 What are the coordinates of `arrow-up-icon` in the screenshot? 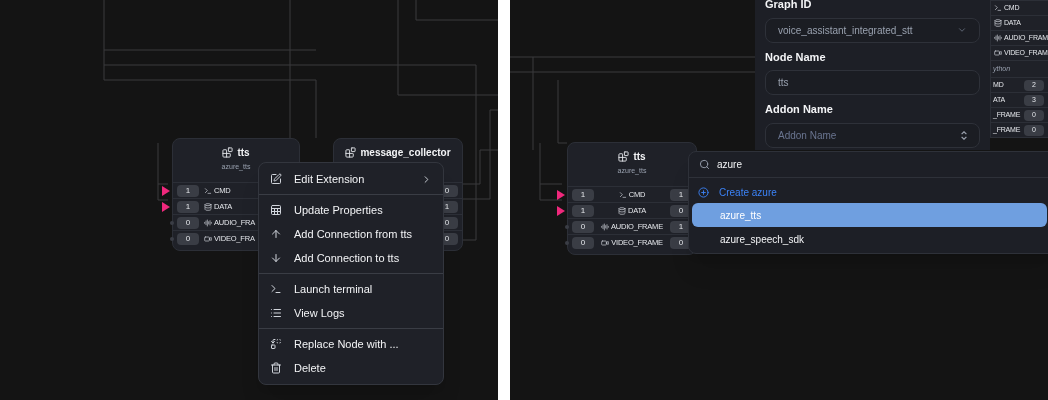 It's located at (276, 234).